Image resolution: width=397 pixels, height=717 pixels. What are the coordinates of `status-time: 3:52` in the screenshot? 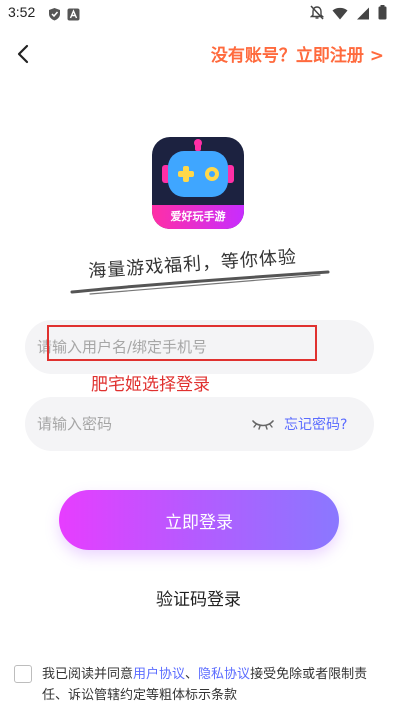 It's located at (22, 12).